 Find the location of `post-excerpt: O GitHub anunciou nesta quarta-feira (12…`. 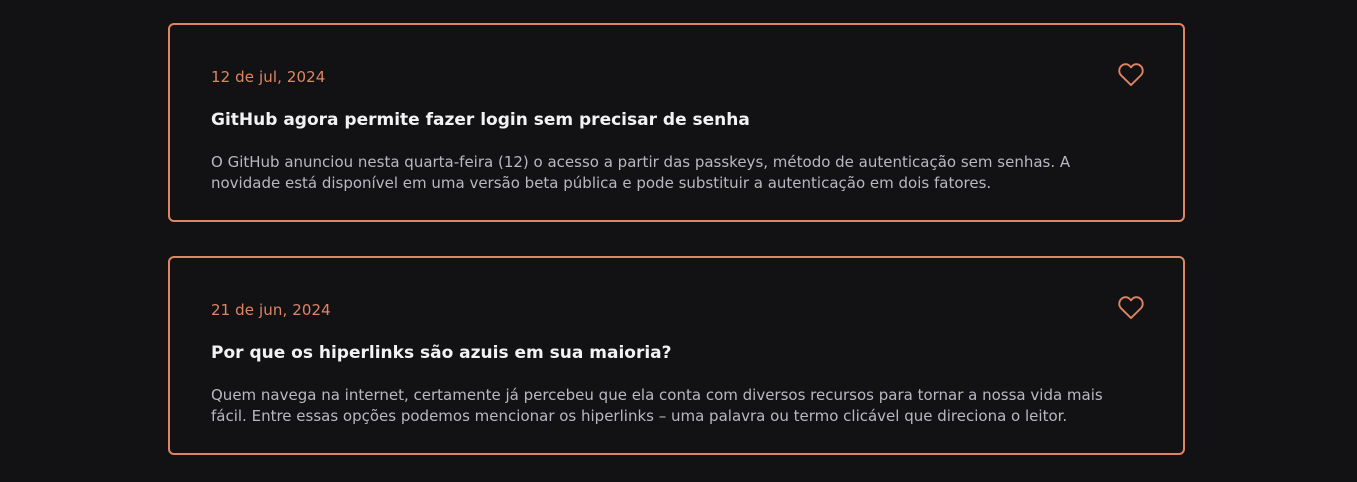

post-excerpt: O GitHub anunciou nesta quarta-feira (12… is located at coordinates (641, 172).